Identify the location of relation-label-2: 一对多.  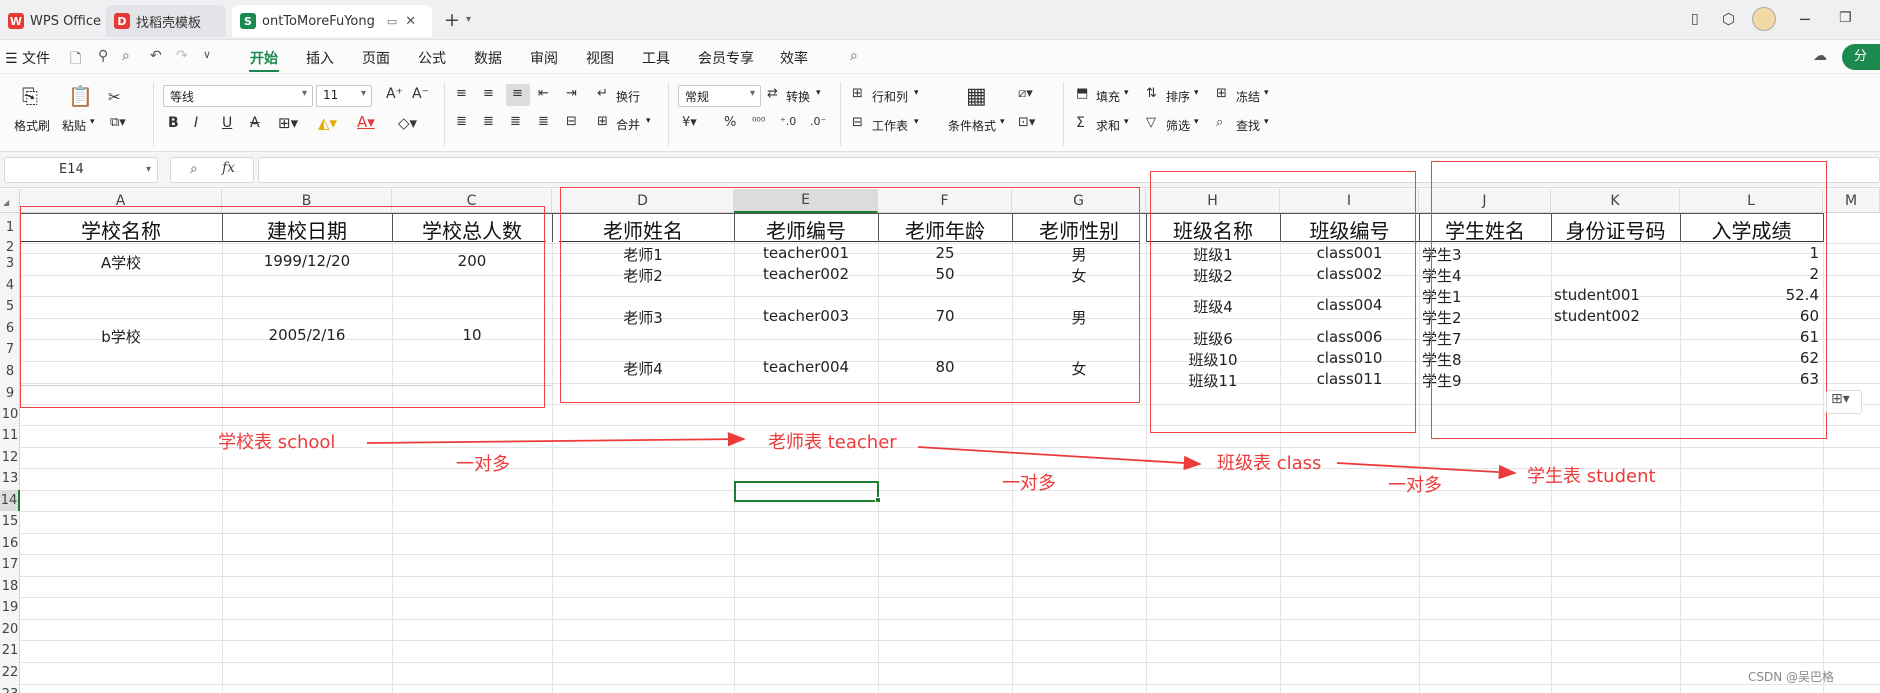
(1029, 483).